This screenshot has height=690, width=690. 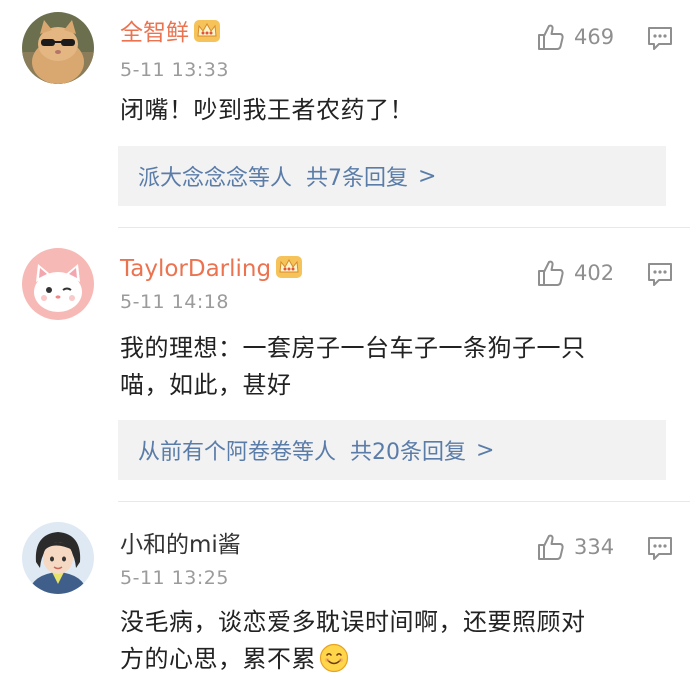 I want to click on comment-text-line: 方的心思，累不累, so click(x=390, y=659).